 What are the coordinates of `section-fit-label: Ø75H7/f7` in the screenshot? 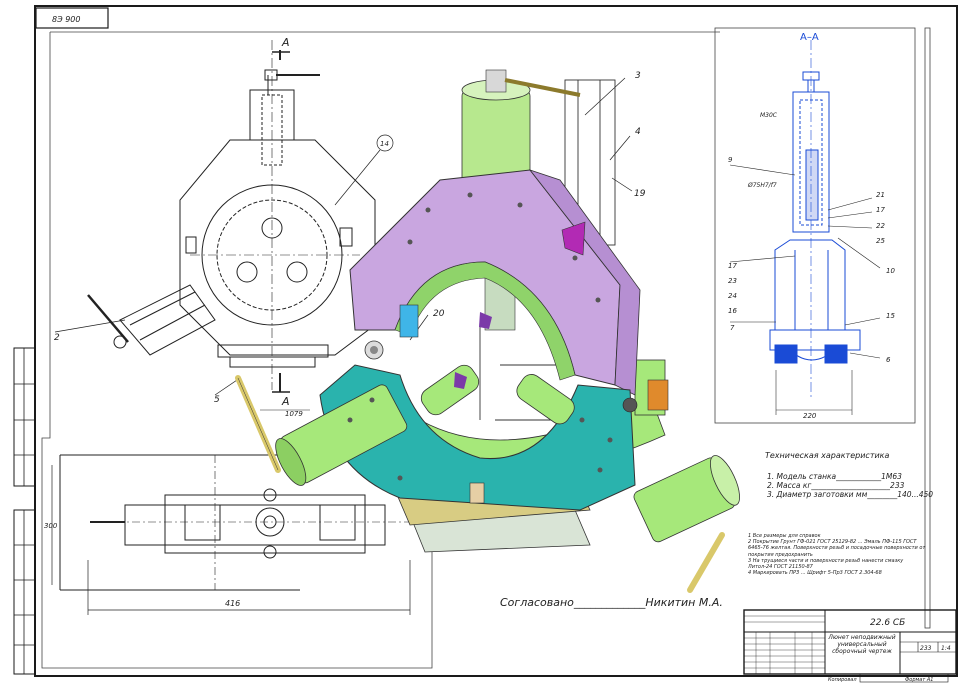 It's located at (762, 185).